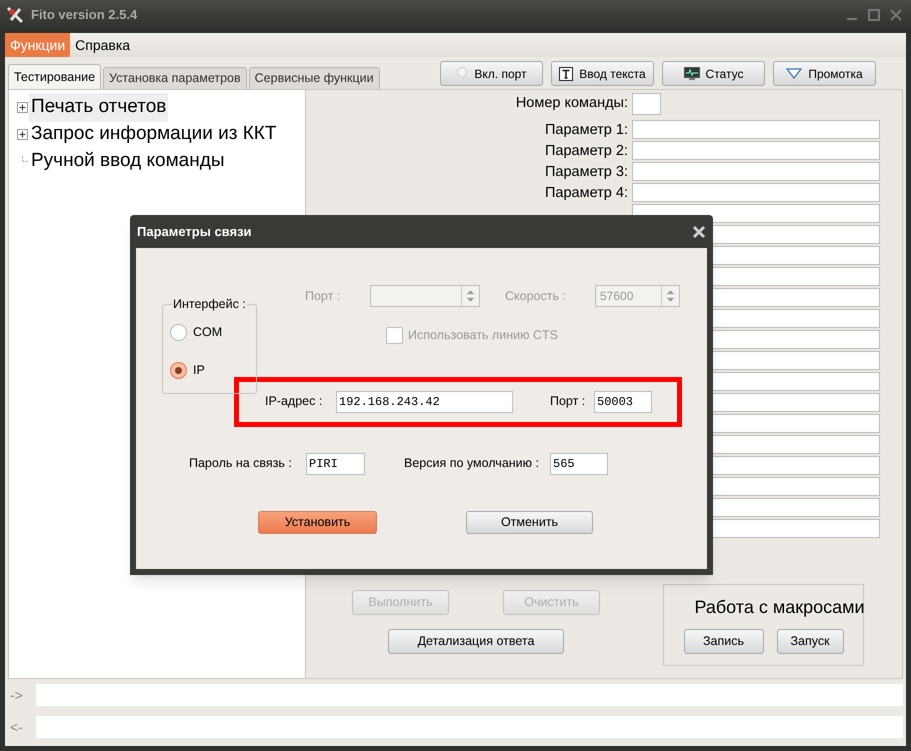 The image size is (911, 751). I want to click on window-title: Fito version 2.5.4, so click(84, 15).